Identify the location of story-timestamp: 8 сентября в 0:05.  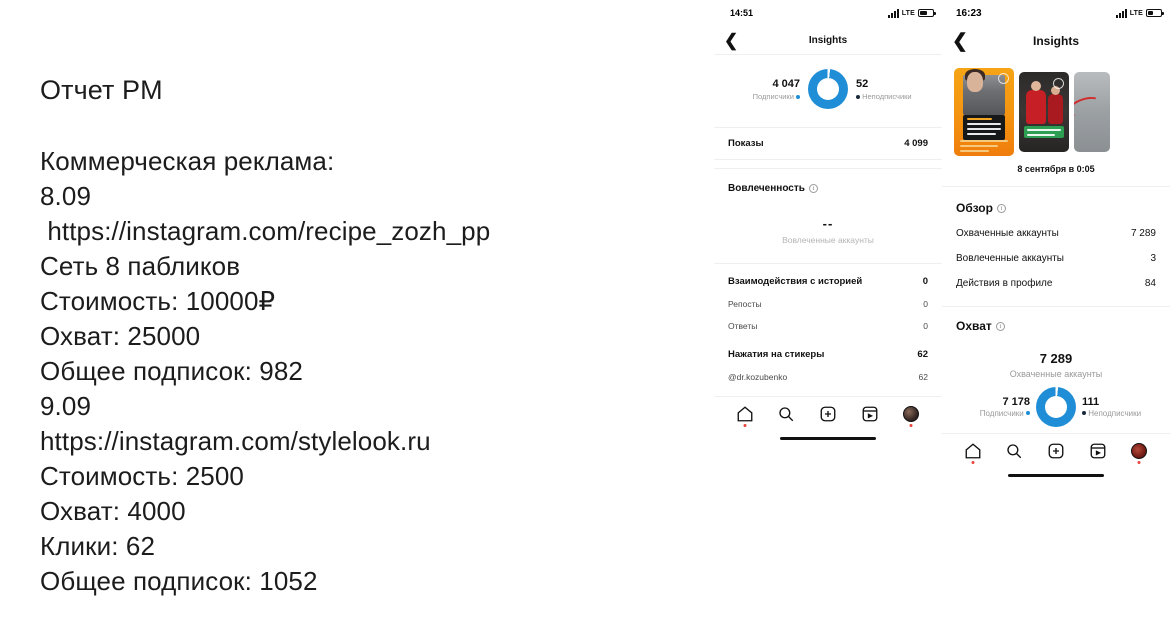
(1056, 169).